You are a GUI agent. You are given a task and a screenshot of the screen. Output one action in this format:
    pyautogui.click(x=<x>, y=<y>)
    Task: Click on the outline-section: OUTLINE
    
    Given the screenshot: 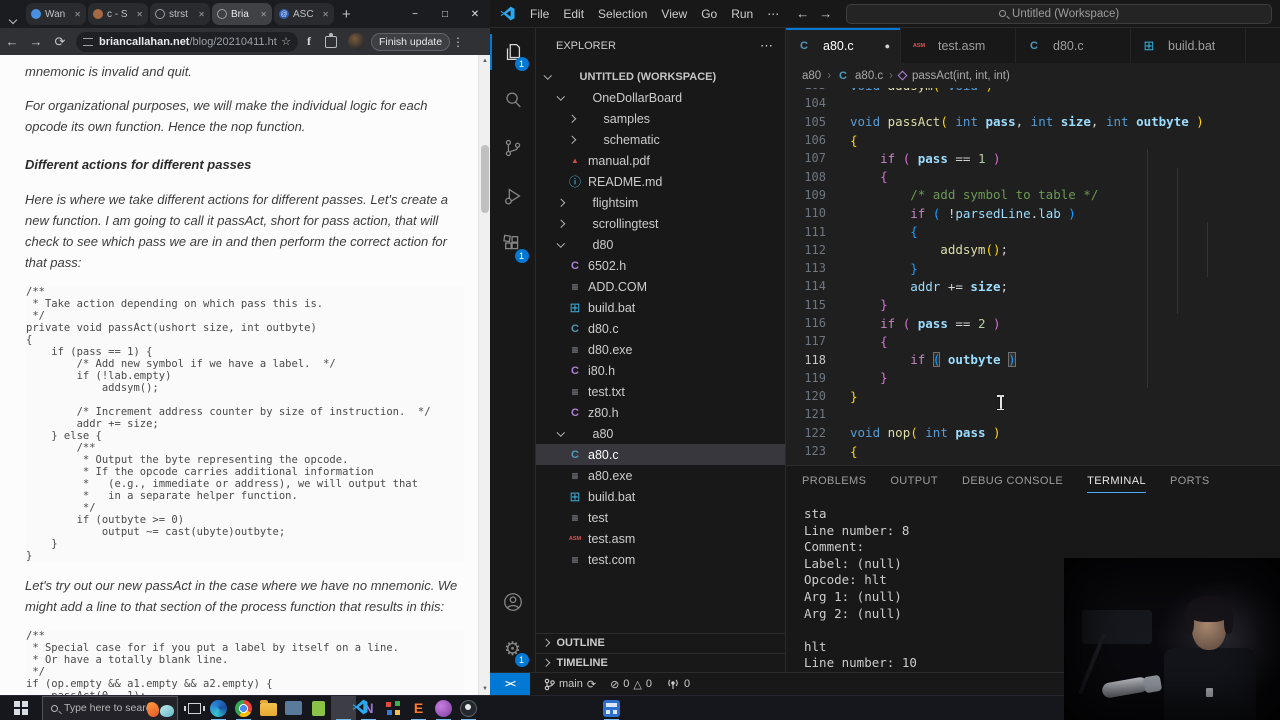 What is the action you would take?
    pyautogui.click(x=660, y=642)
    